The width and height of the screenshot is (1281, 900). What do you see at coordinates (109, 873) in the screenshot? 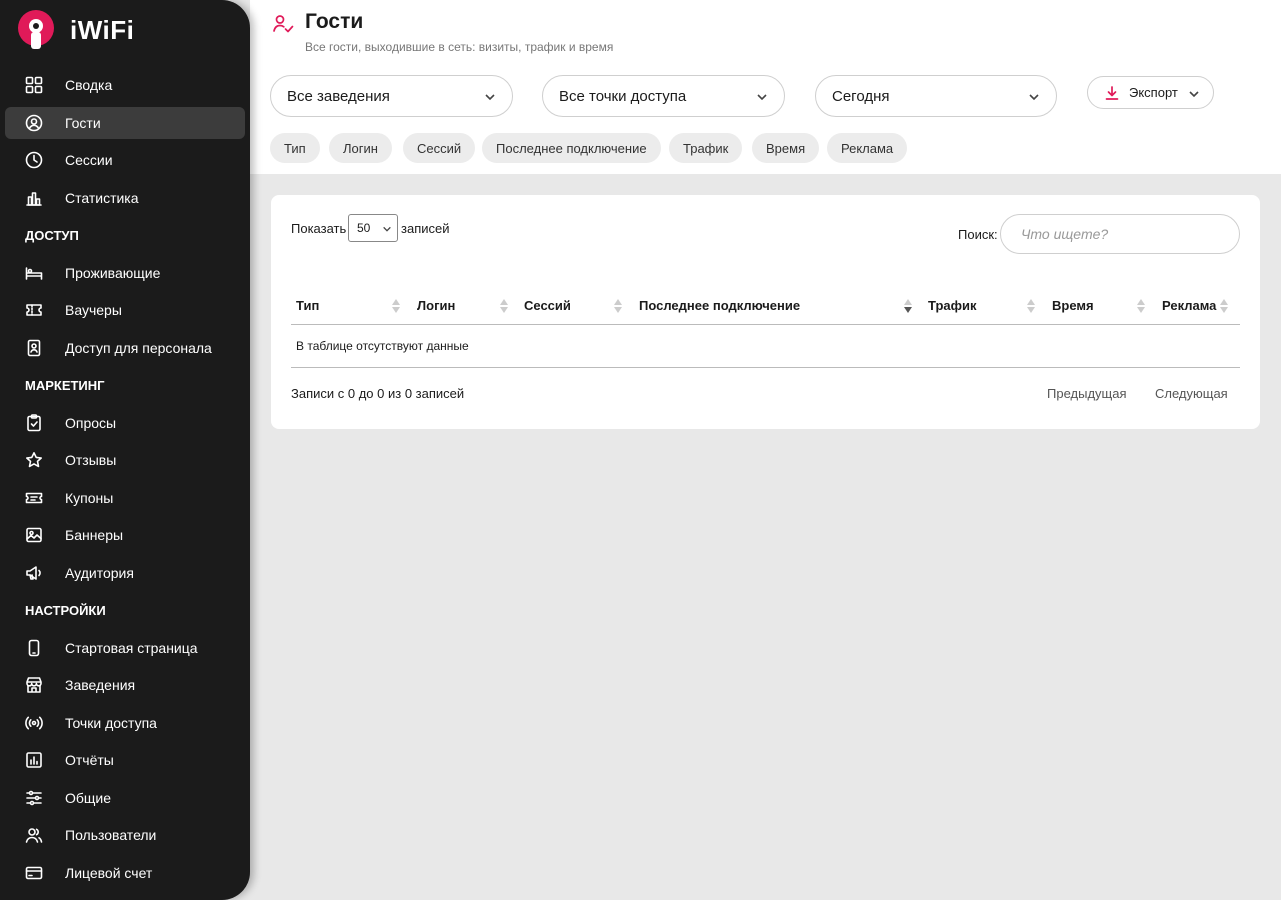
I see `sidebar-item-label: Лицевой счет` at bounding box center [109, 873].